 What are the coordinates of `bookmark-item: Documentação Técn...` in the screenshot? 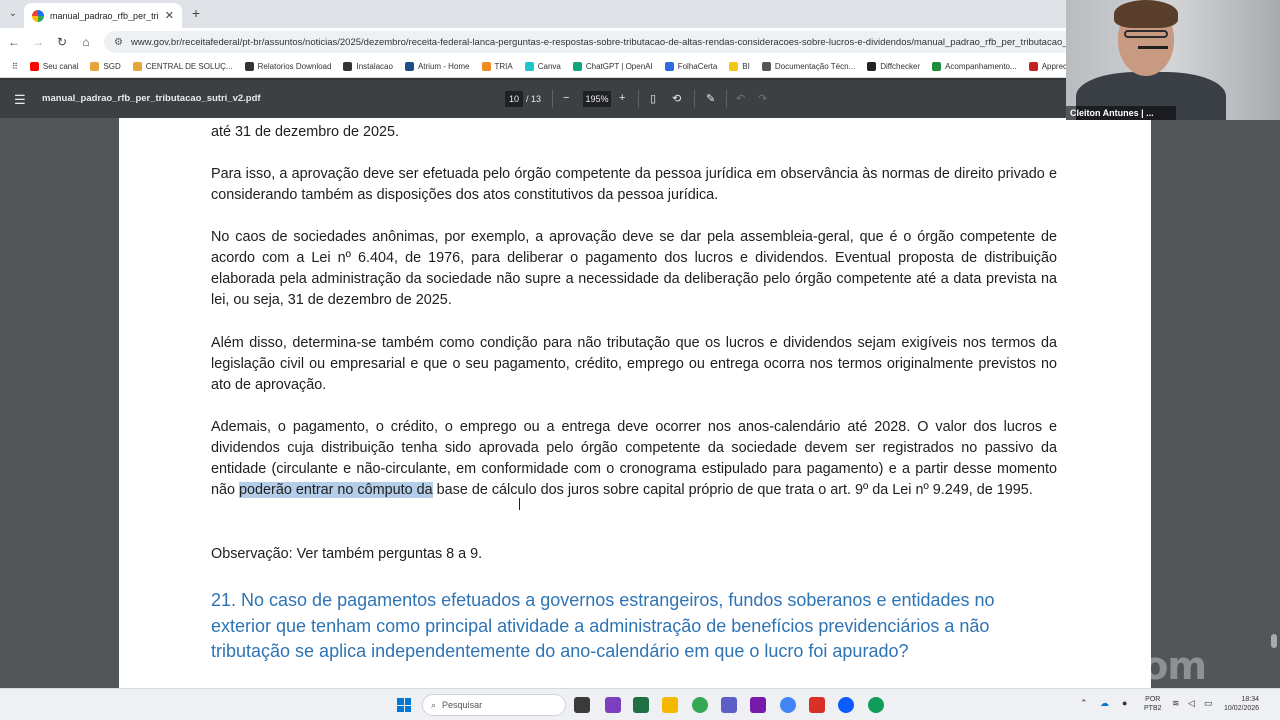 It's located at (808, 66).